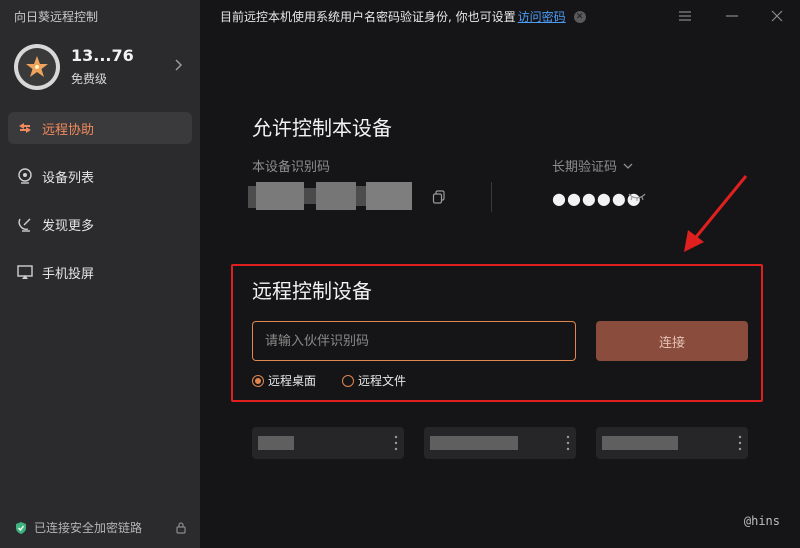 The image size is (800, 548). I want to click on divider, so click(491, 197).